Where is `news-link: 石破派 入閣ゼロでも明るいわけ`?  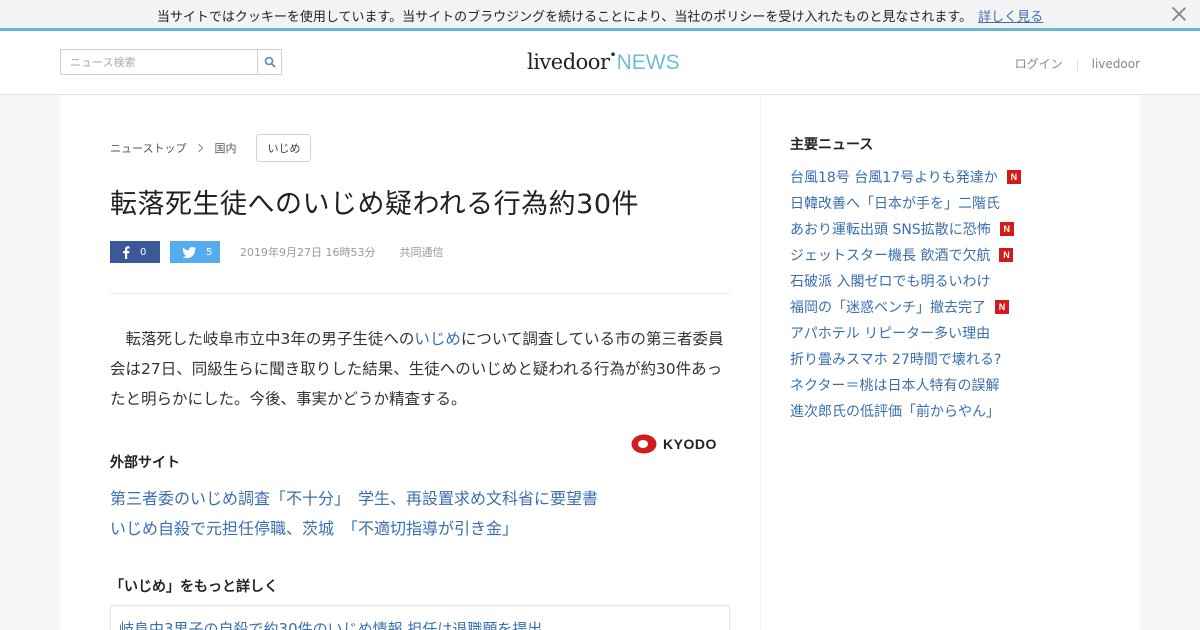 news-link: 石破派 入閣ゼロでも明るいわけ is located at coordinates (890, 281).